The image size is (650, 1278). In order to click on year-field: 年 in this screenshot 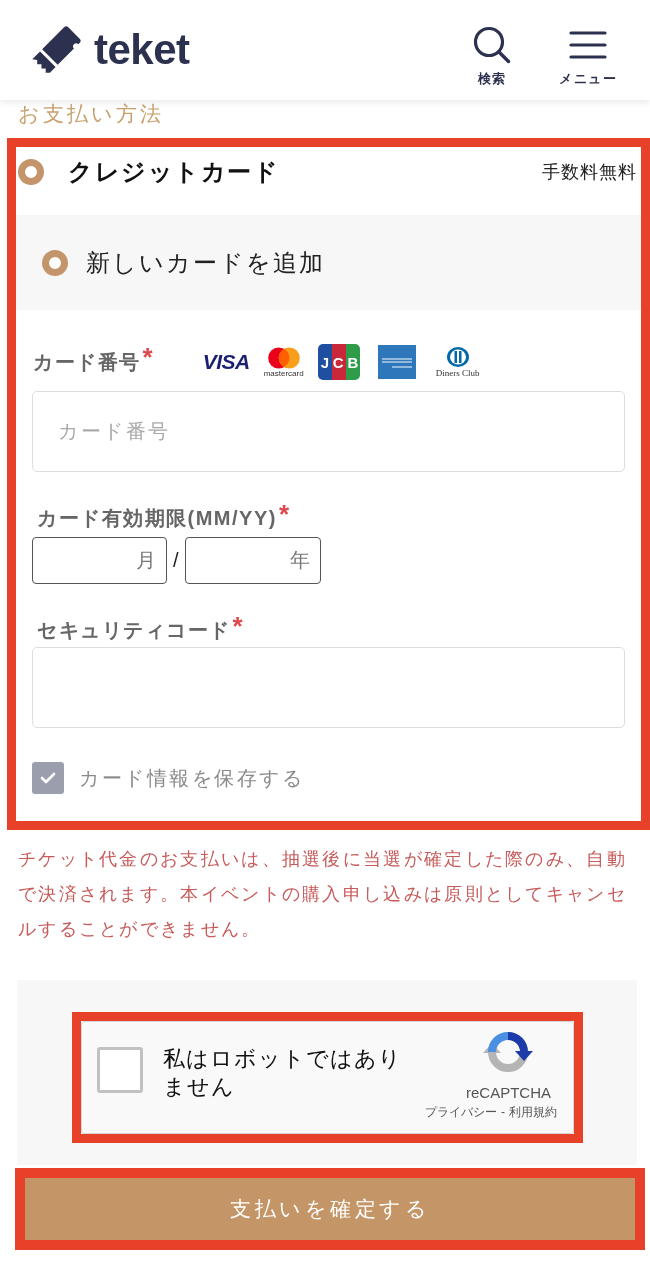, I will do `click(252, 560)`.